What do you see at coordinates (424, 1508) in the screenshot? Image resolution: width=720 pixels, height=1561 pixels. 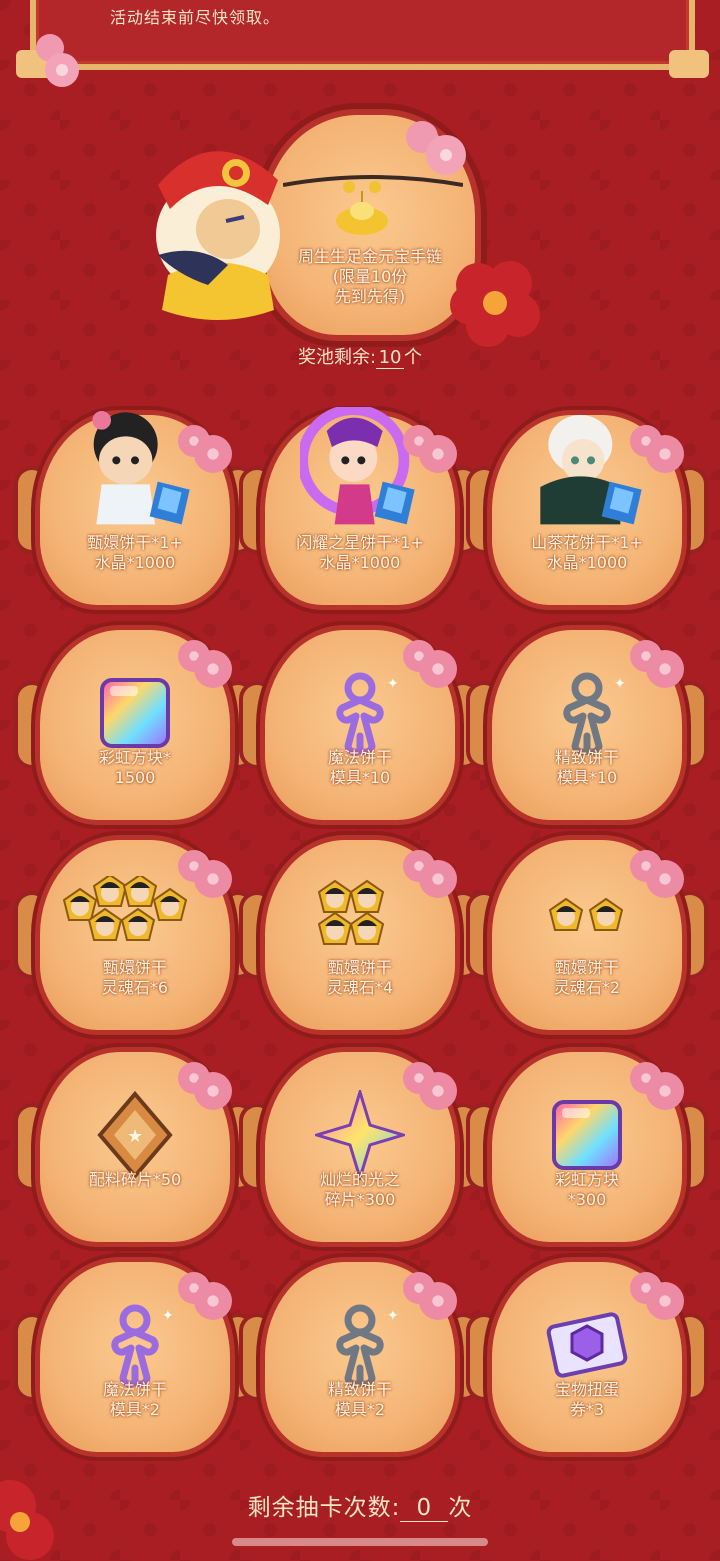 I see `draws-count: 0` at bounding box center [424, 1508].